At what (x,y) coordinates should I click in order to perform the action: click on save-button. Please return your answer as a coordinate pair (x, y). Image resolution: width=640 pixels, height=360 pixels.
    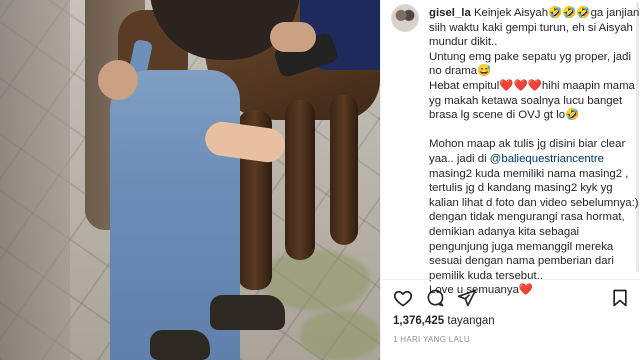
    Looking at the image, I should click on (620, 298).